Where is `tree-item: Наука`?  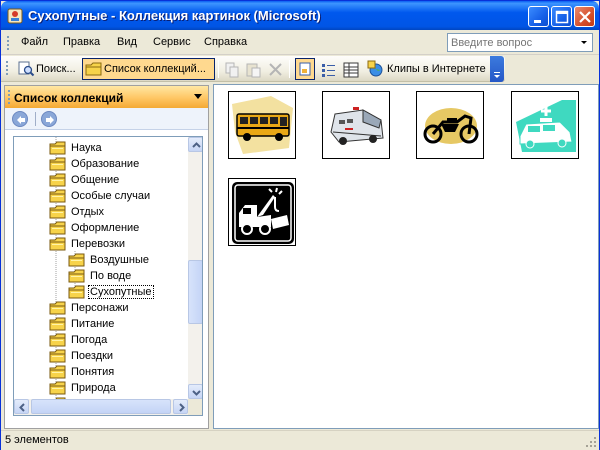
tree-item: Наука is located at coordinates (106, 149).